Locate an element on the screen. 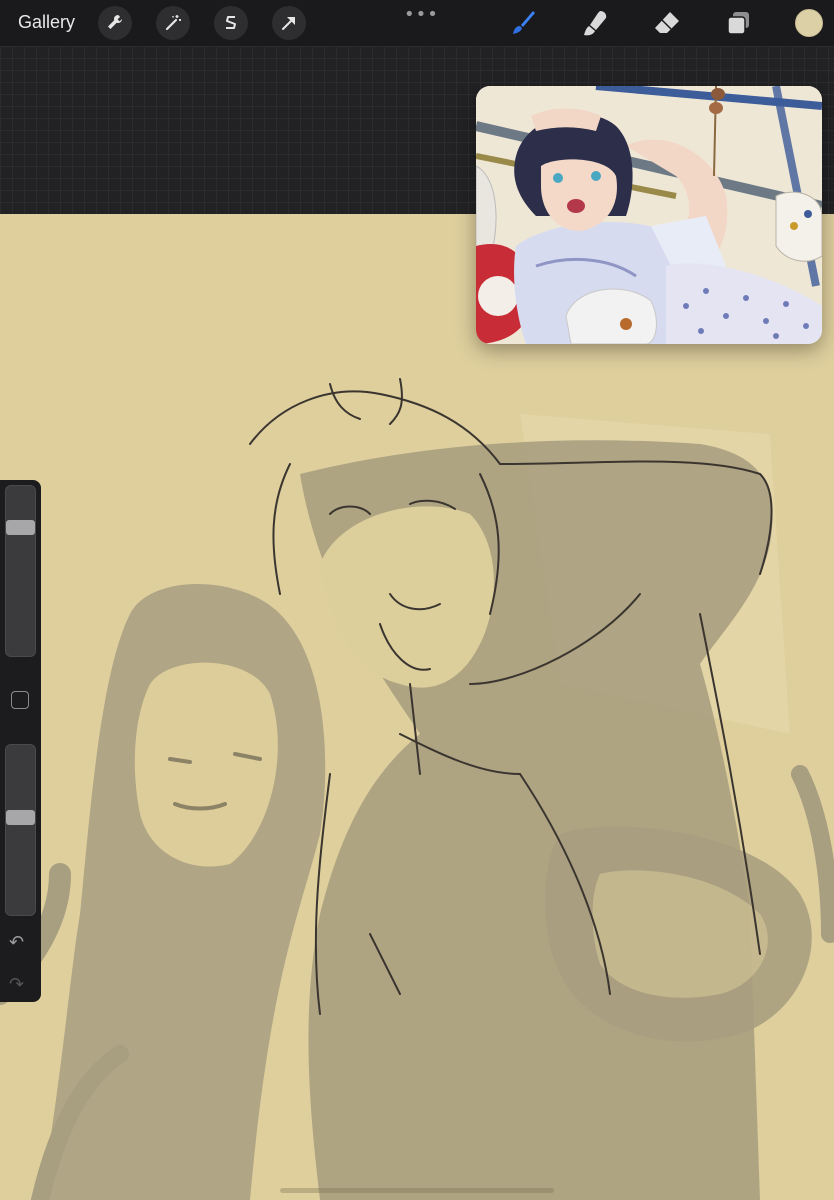 This screenshot has width=834, height=1200. undo-button: ↶ is located at coordinates (16, 942).